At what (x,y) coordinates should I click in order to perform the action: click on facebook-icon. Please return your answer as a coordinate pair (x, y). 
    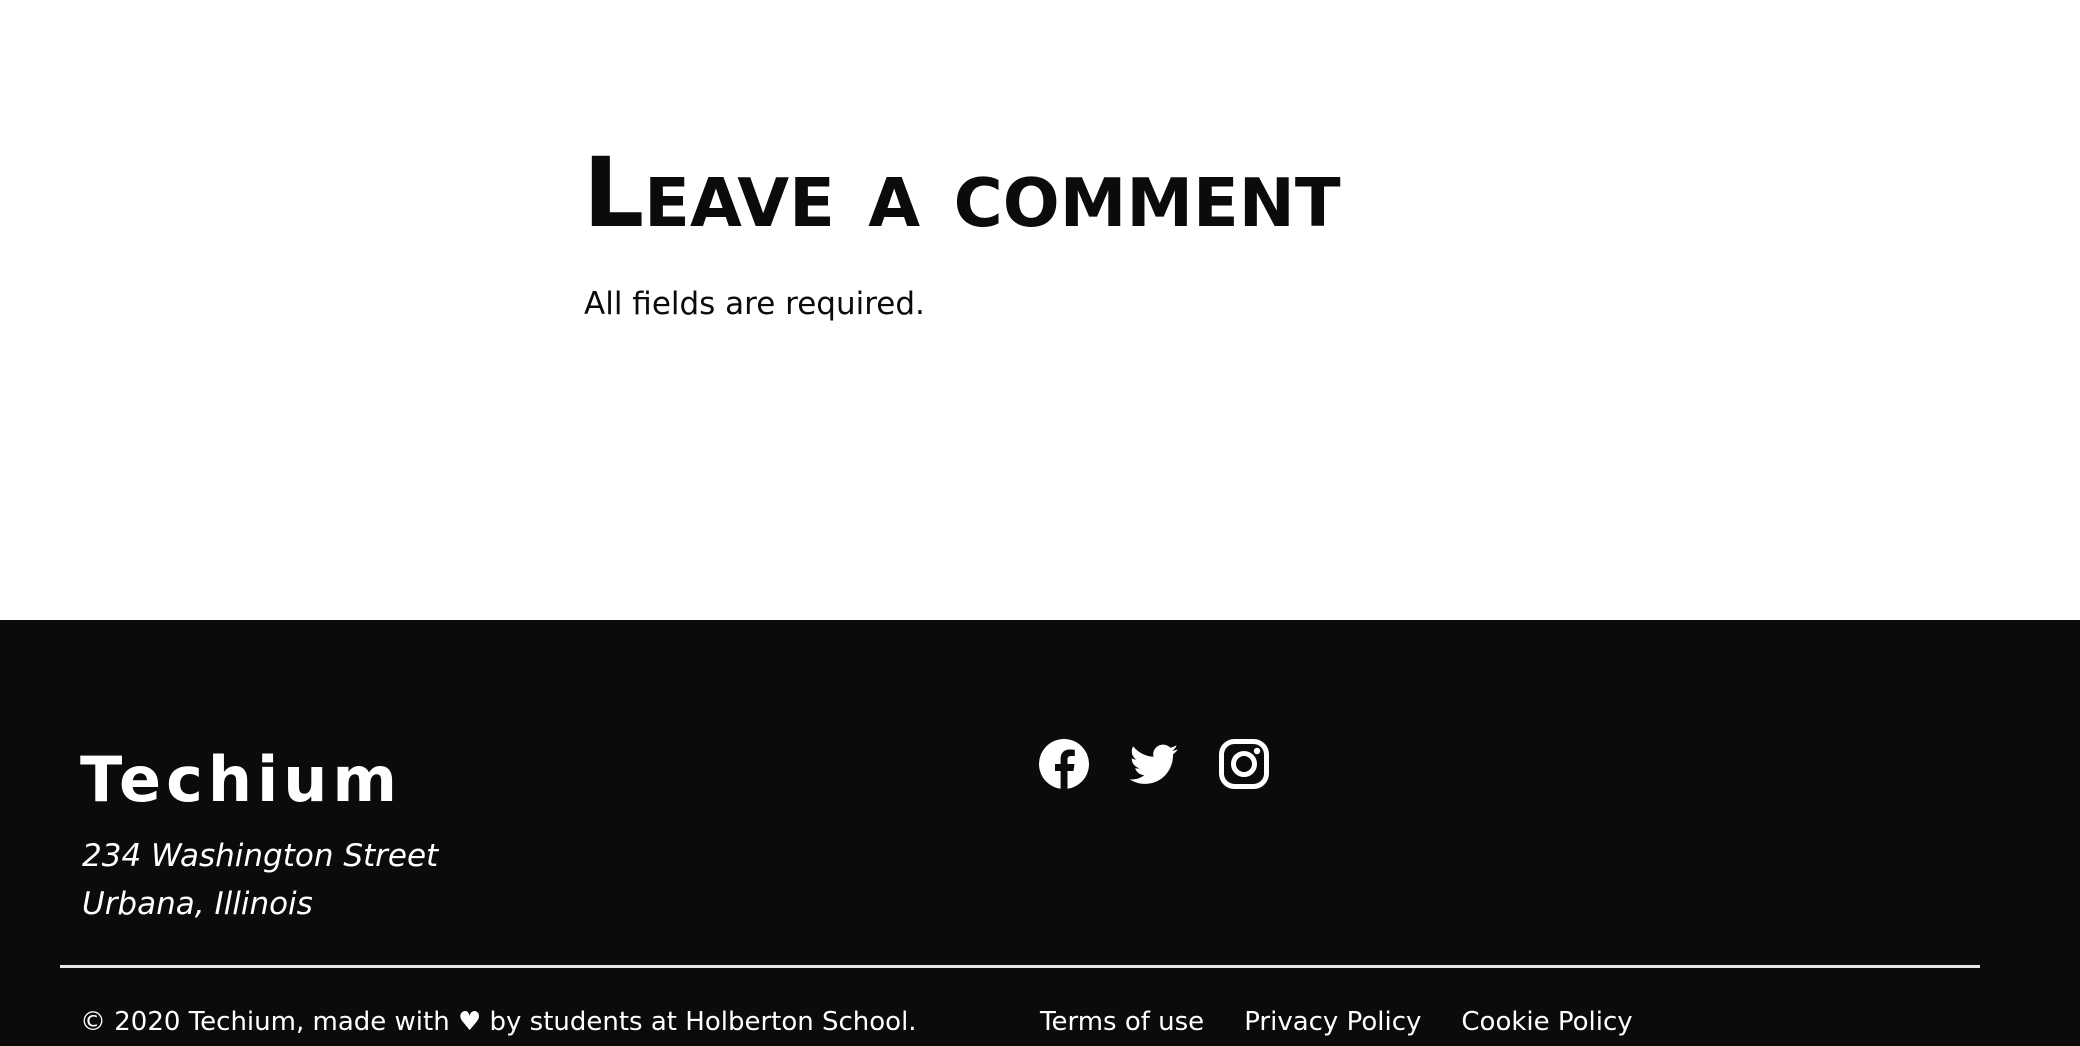
    Looking at the image, I should click on (1064, 764).